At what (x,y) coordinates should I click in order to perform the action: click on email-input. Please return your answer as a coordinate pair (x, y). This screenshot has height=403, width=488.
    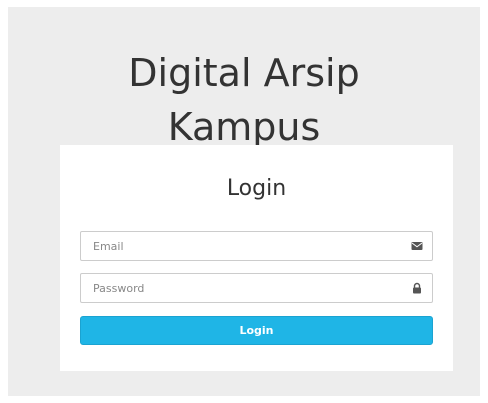
    Looking at the image, I should click on (237, 246).